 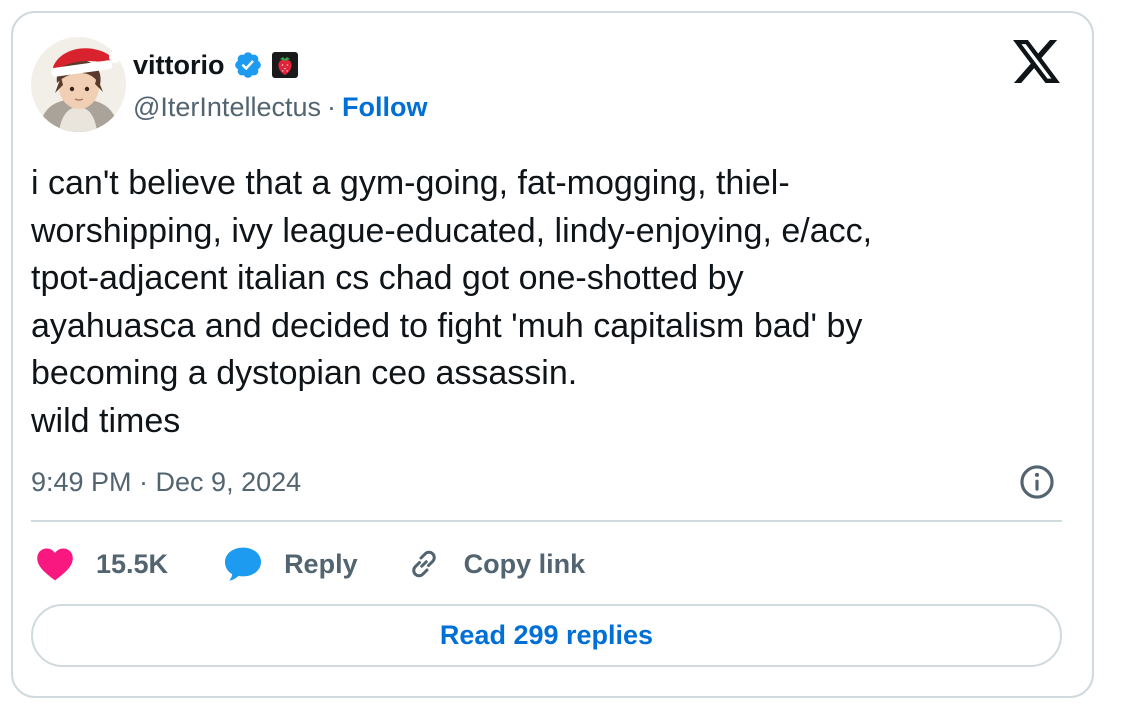 I want to click on tweet-text-line: becoming a dystopian ceo assassin., so click(x=304, y=373).